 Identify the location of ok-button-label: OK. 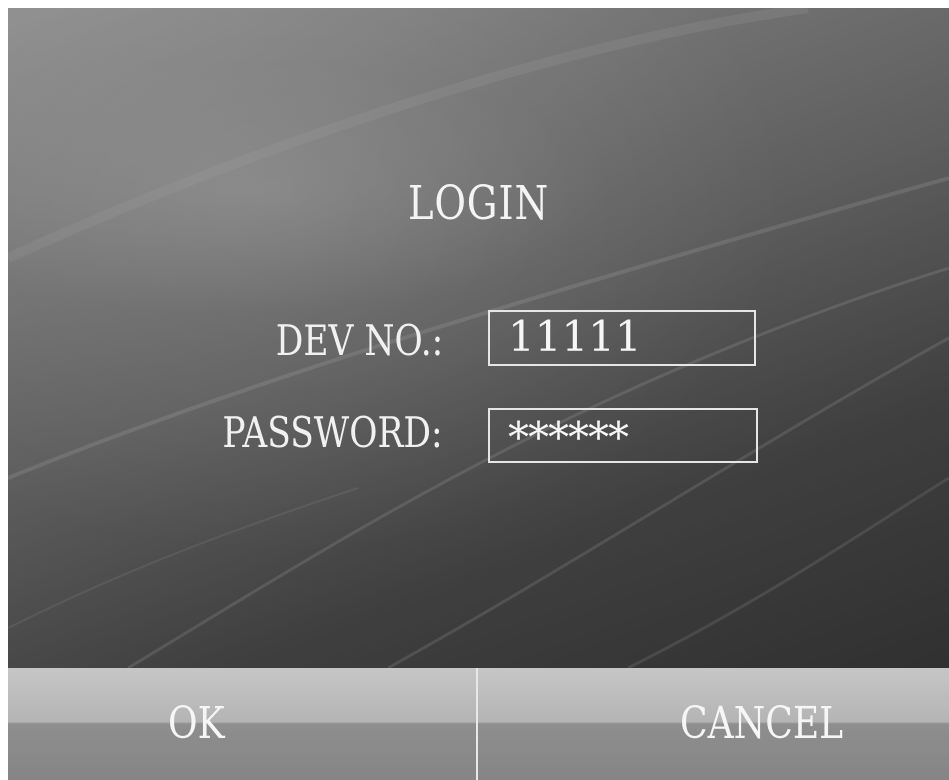
(196, 723).